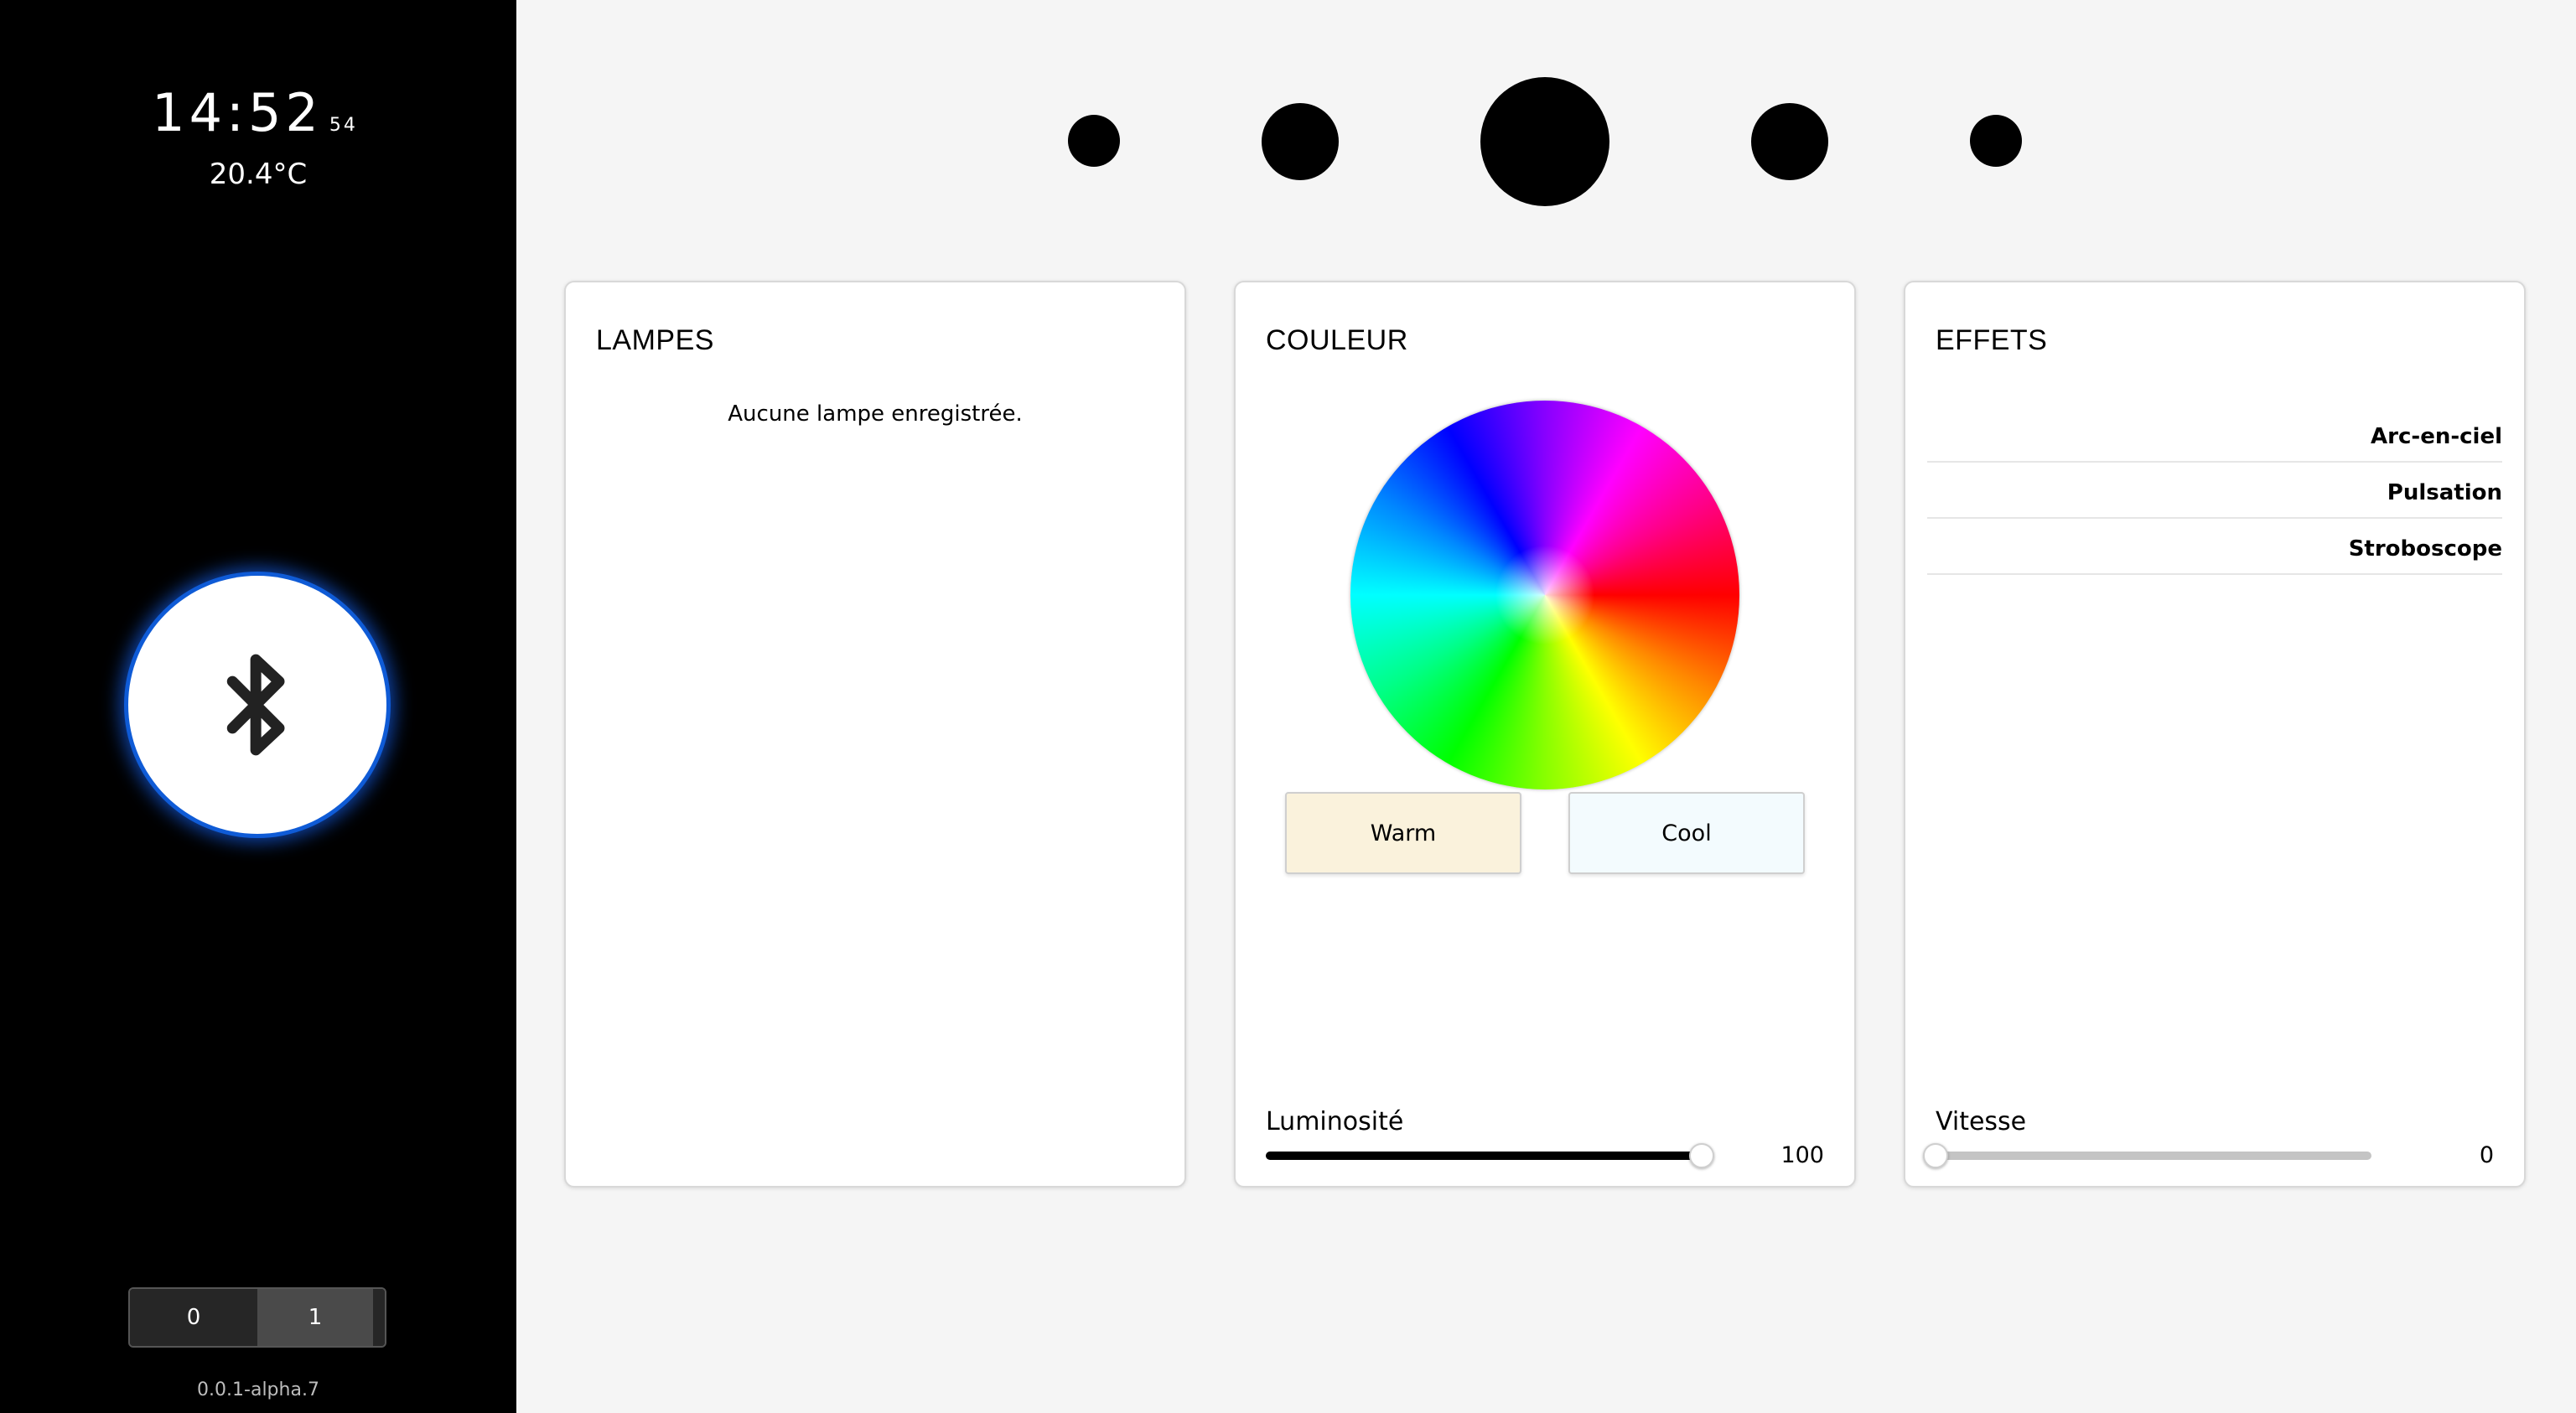 This screenshot has width=2576, height=1413. I want to click on brightness-label: Luminosité, so click(1335, 1121).